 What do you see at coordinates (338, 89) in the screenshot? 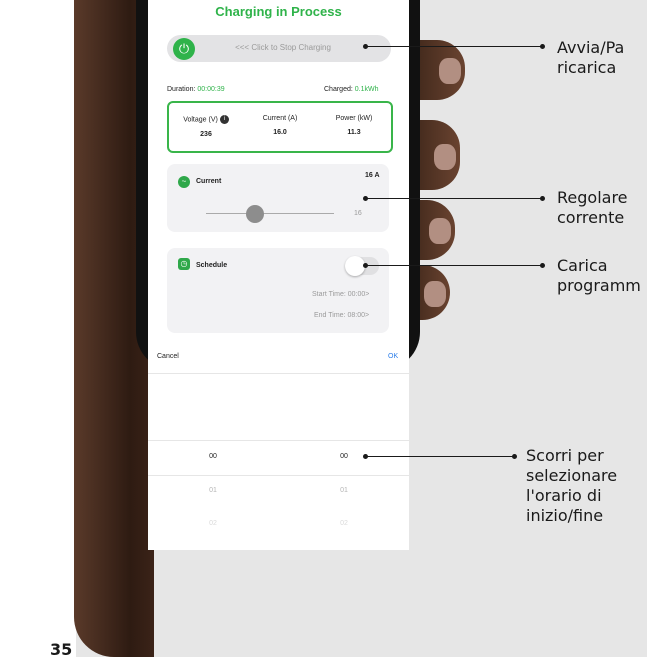
I see `charged-label: Charged:` at bounding box center [338, 89].